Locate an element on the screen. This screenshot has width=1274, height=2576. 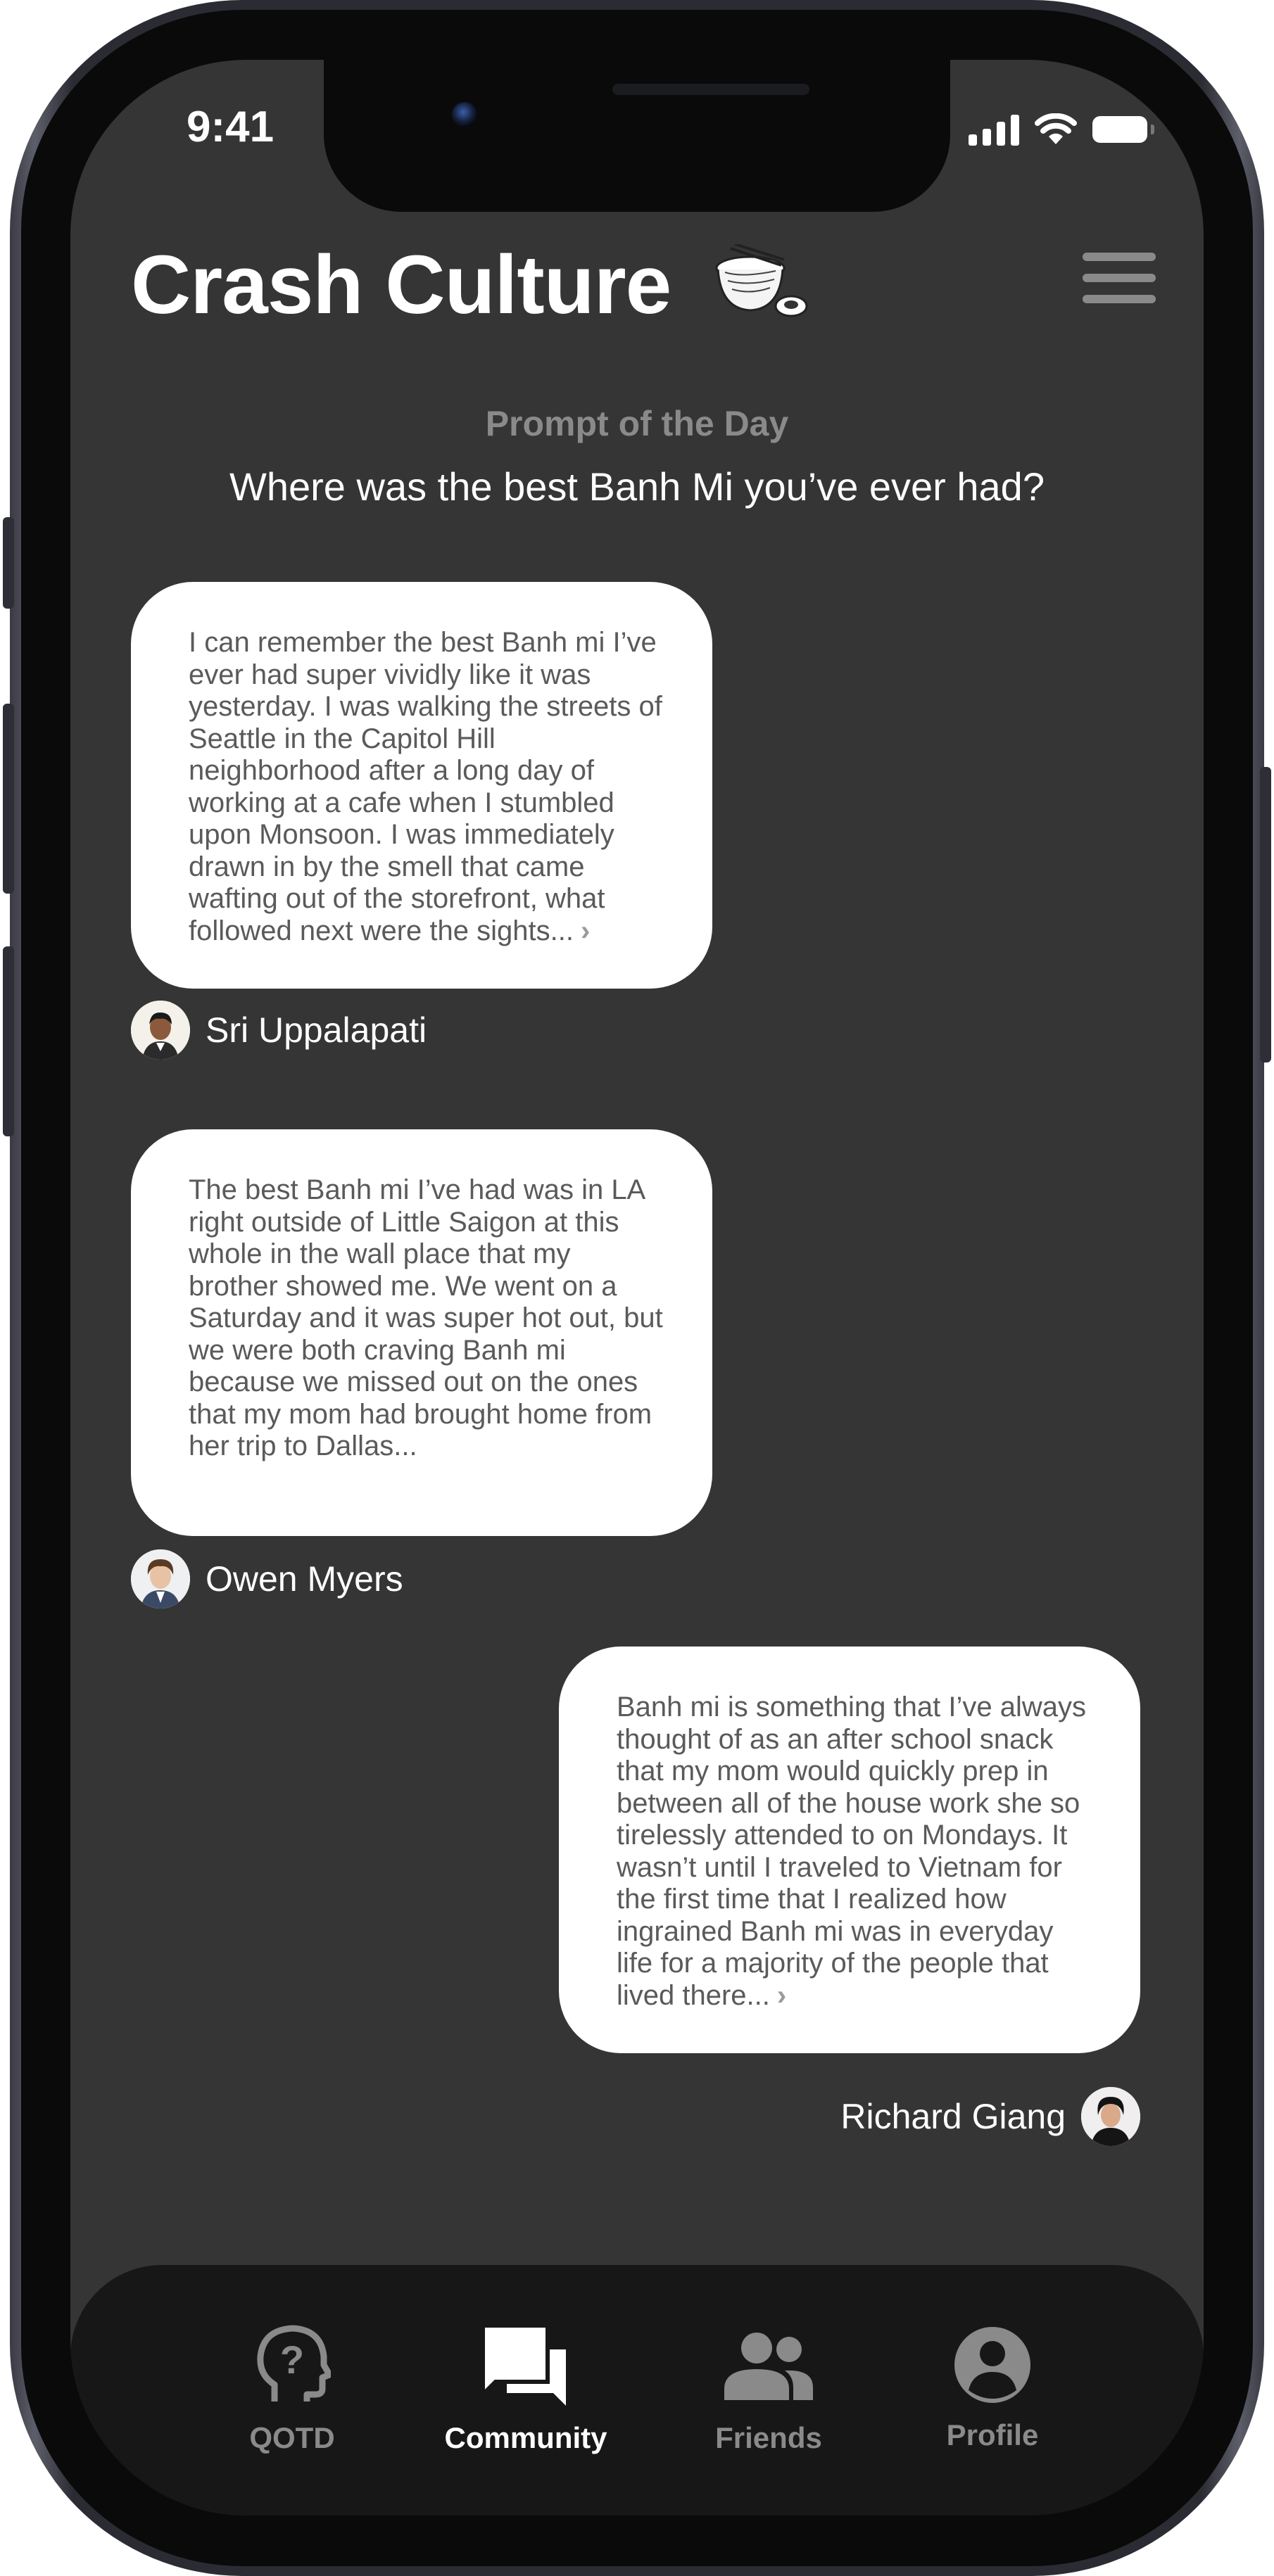
power-button is located at coordinates (1266, 914).